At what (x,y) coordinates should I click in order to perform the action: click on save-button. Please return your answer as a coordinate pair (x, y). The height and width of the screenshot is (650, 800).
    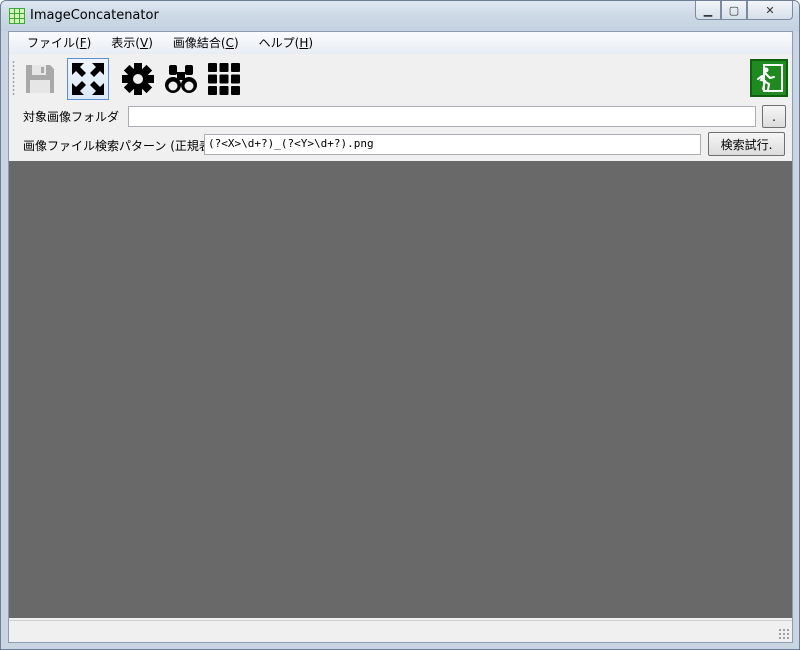
    Looking at the image, I should click on (40, 79).